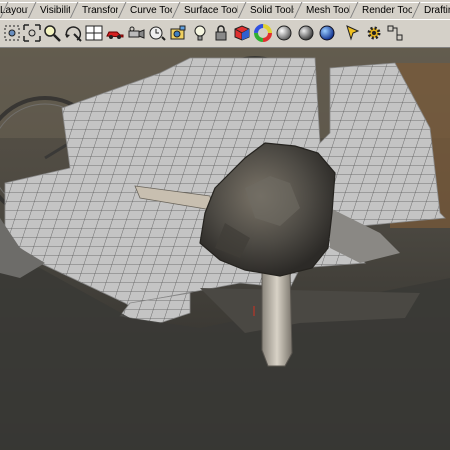 The width and height of the screenshot is (450, 450). Describe the element at coordinates (208, 9) in the screenshot. I see `tab-surface-tools: Surface Tools` at that location.